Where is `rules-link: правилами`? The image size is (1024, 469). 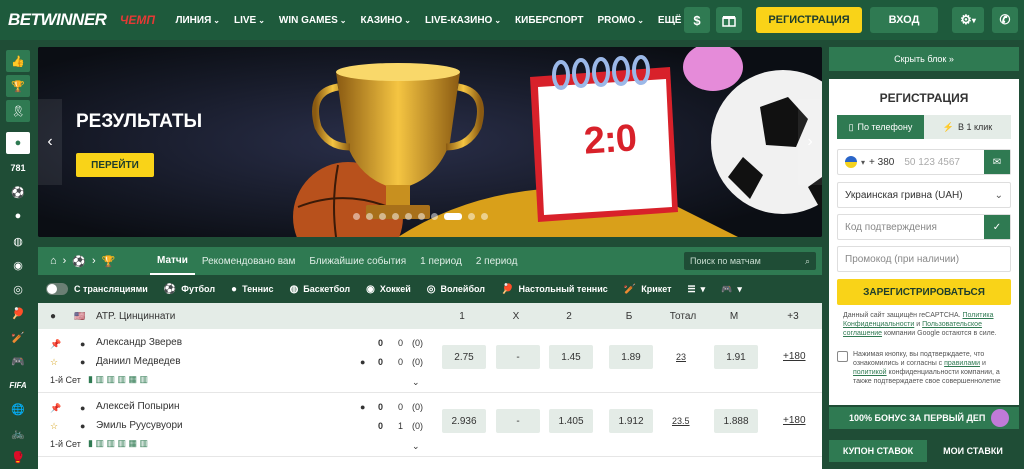 rules-link: правилами is located at coordinates (962, 363).